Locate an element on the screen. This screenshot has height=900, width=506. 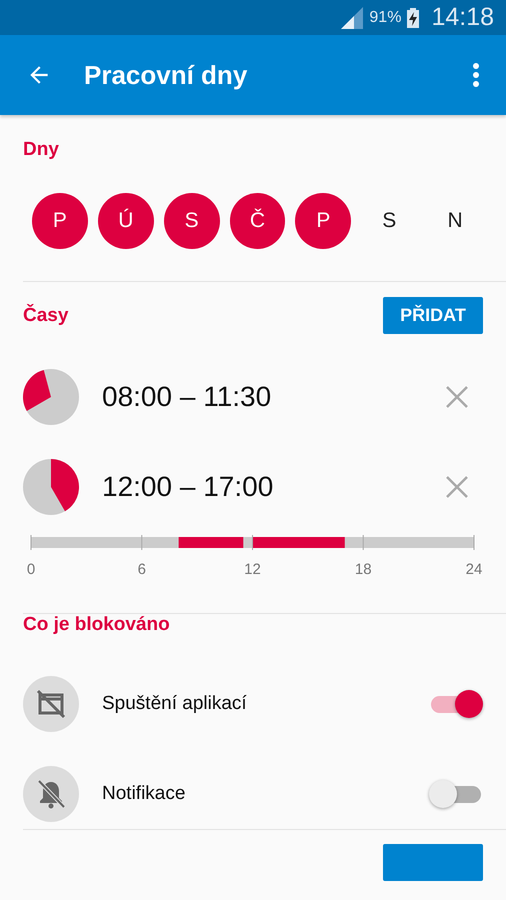
section-heading: Co je blokováno is located at coordinates (97, 625).